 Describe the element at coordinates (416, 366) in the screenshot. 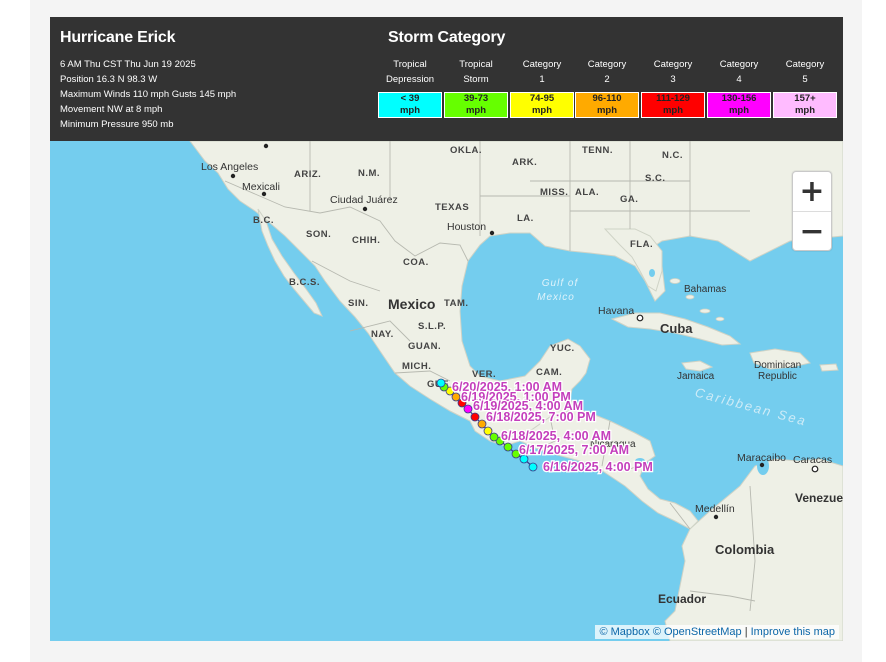

I see `label-mich: MICH.` at that location.